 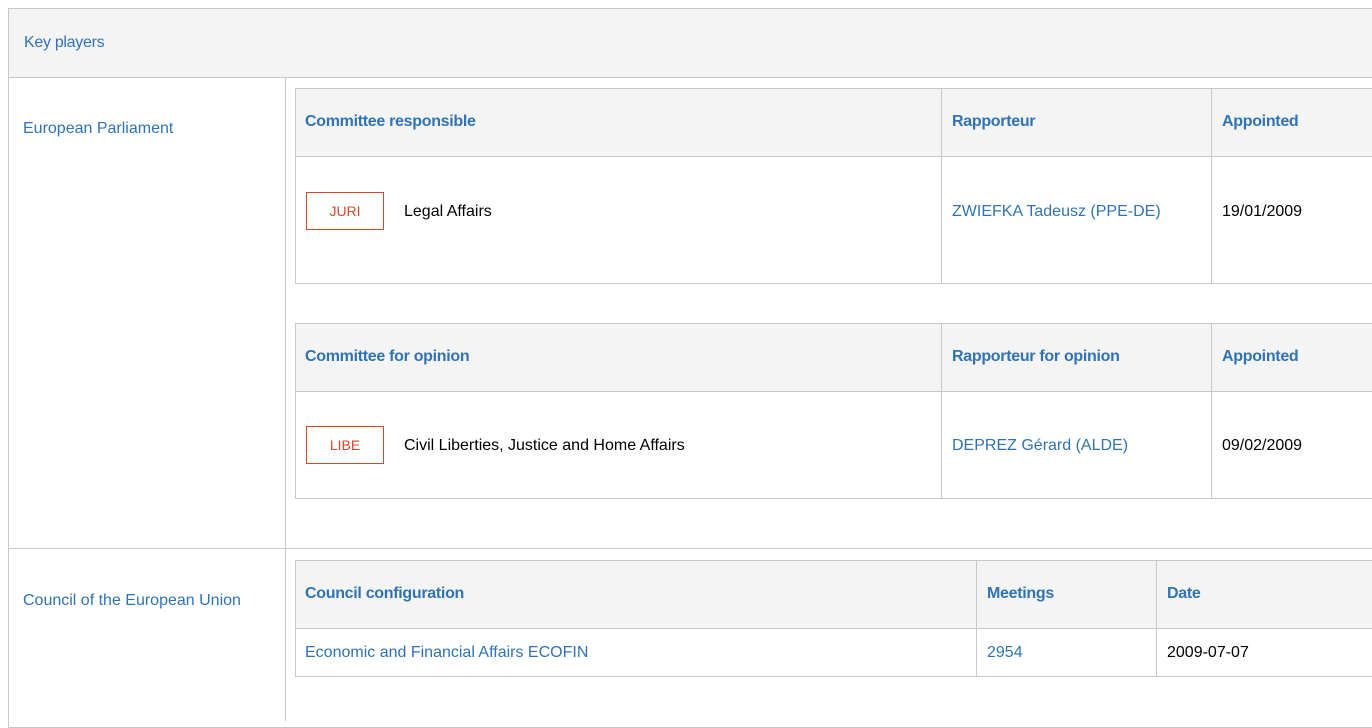 I want to click on meeting-date: 2009-07-07, so click(x=1208, y=652).